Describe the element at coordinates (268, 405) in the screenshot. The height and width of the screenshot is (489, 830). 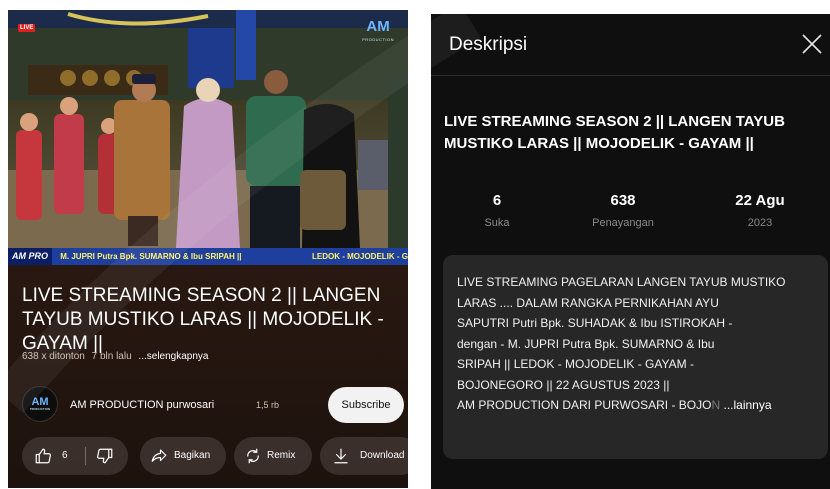
I see `subscriber-count: 1,5 rb` at that location.